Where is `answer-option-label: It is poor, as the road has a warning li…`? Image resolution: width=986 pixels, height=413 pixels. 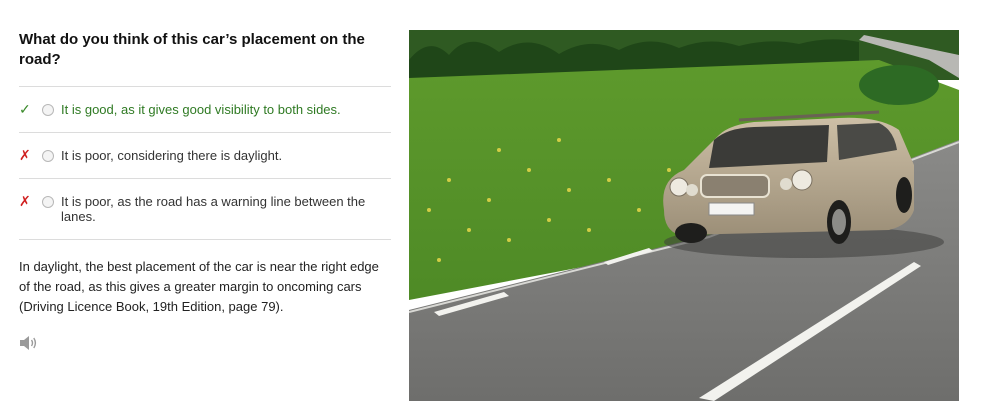
answer-option-label: It is poor, as the road has a warning li… is located at coordinates (213, 209).